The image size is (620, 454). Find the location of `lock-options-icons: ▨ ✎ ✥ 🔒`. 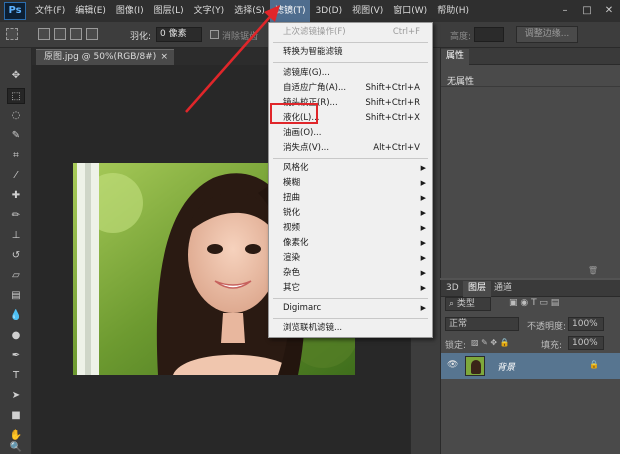

lock-options-icons: ▨ ✎ ✥ 🔒 is located at coordinates (490, 342).